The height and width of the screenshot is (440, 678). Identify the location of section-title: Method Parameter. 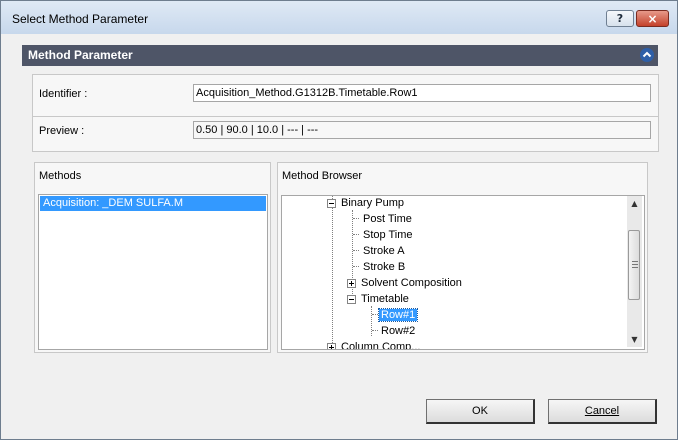
(80, 55).